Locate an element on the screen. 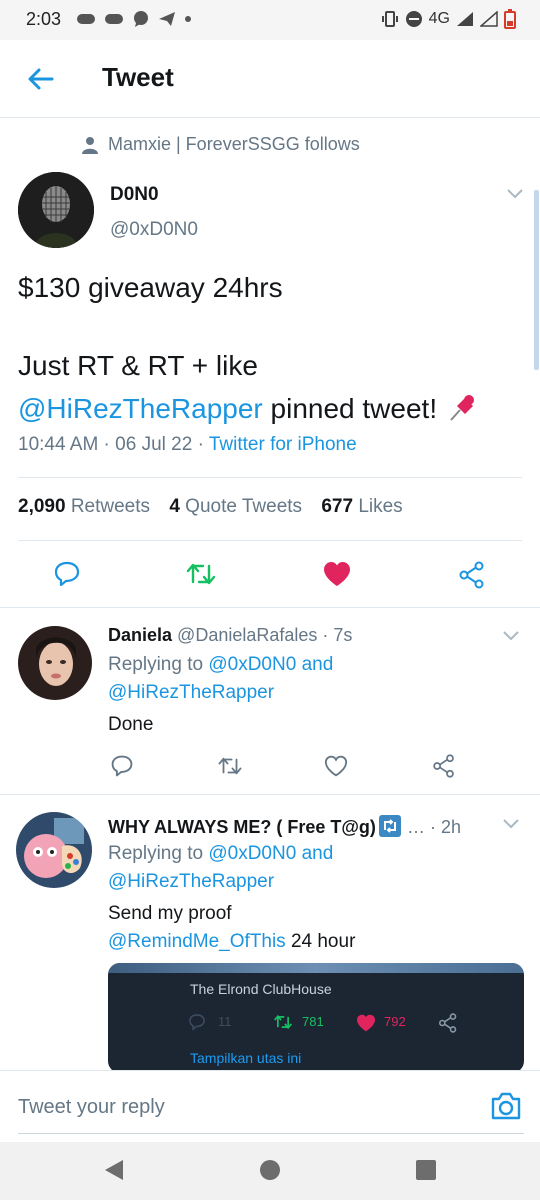 The width and height of the screenshot is (540, 1200). mention-link: @RemindMe_OfThis is located at coordinates (197, 941).